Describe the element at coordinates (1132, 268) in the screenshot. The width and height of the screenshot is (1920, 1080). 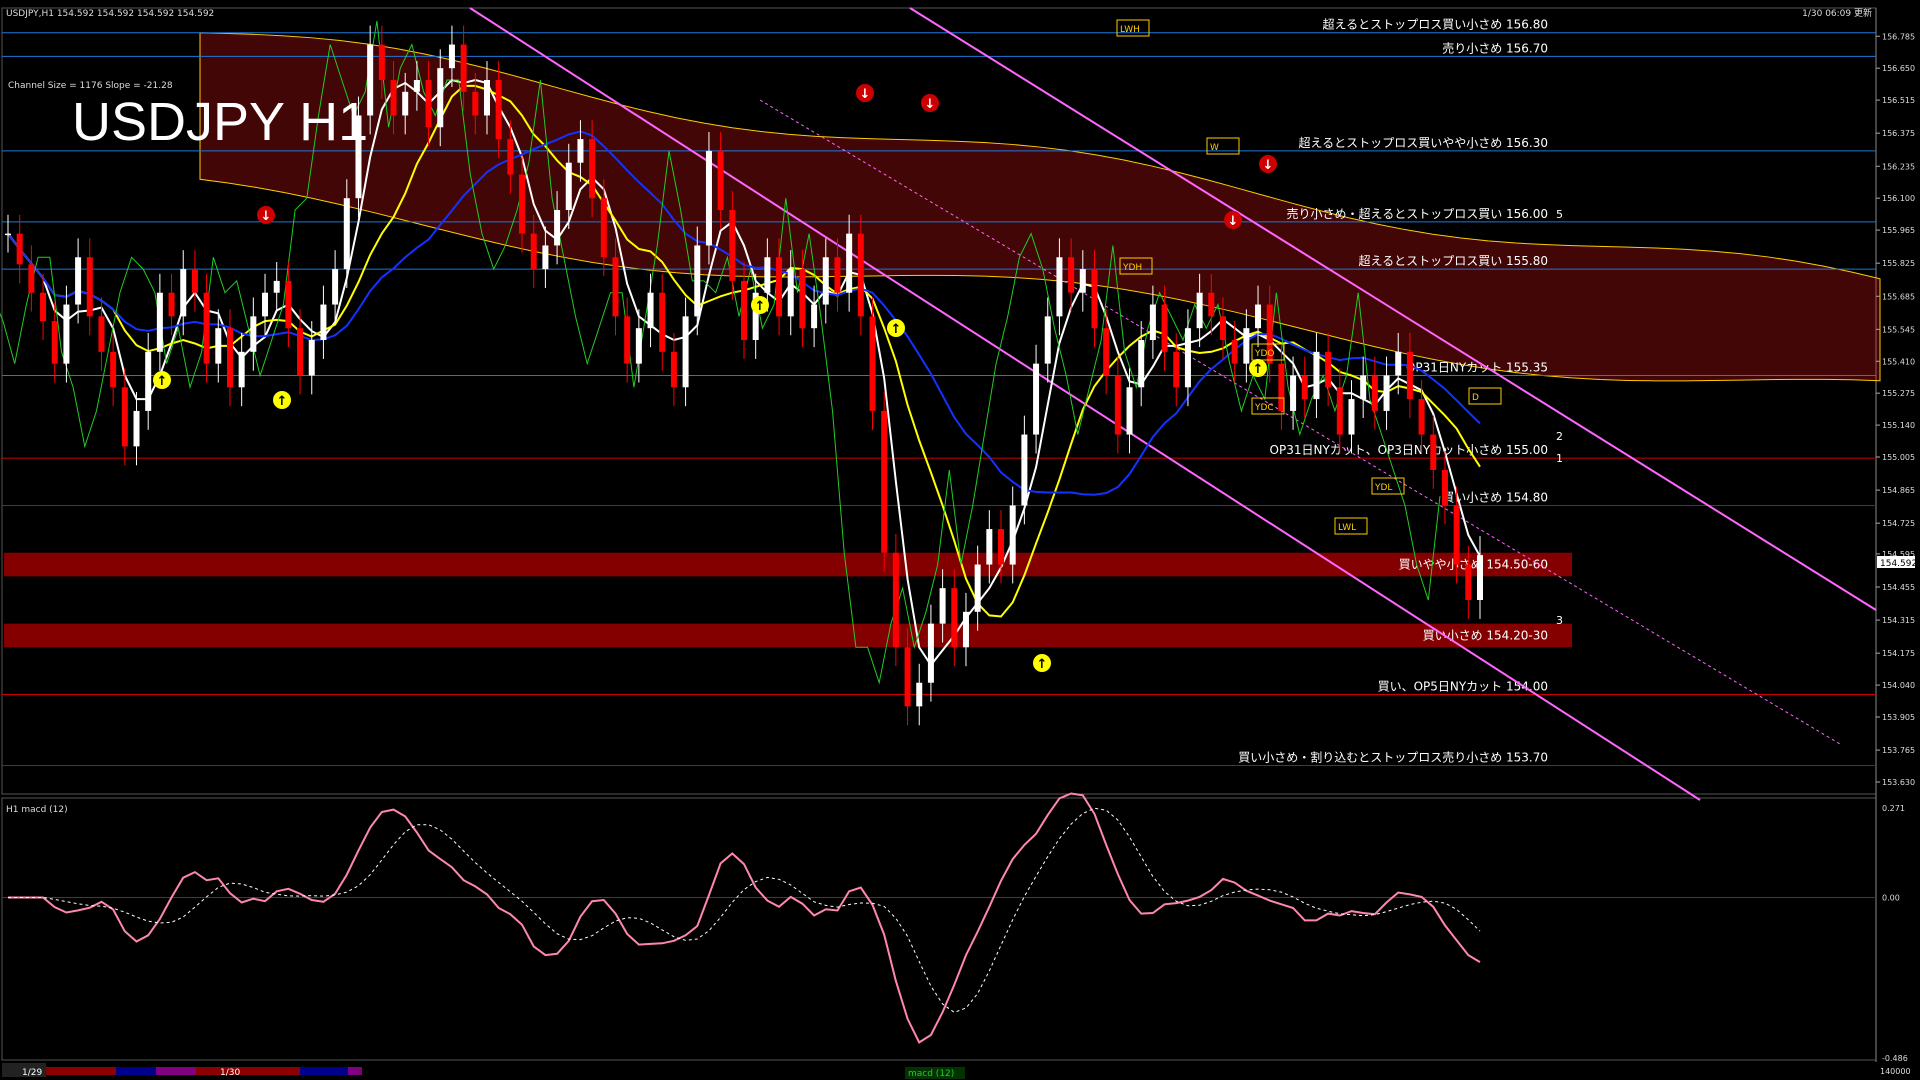
I see `pivot-box-label: YDH` at that location.